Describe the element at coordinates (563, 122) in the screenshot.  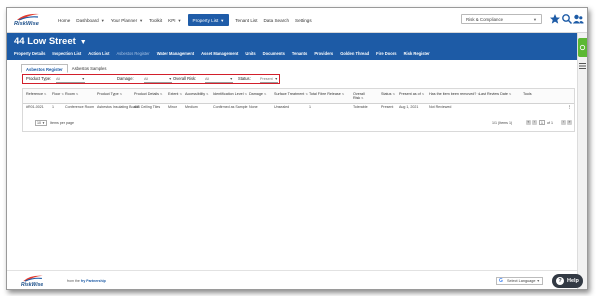
I see `next-page-button: ›` at that location.